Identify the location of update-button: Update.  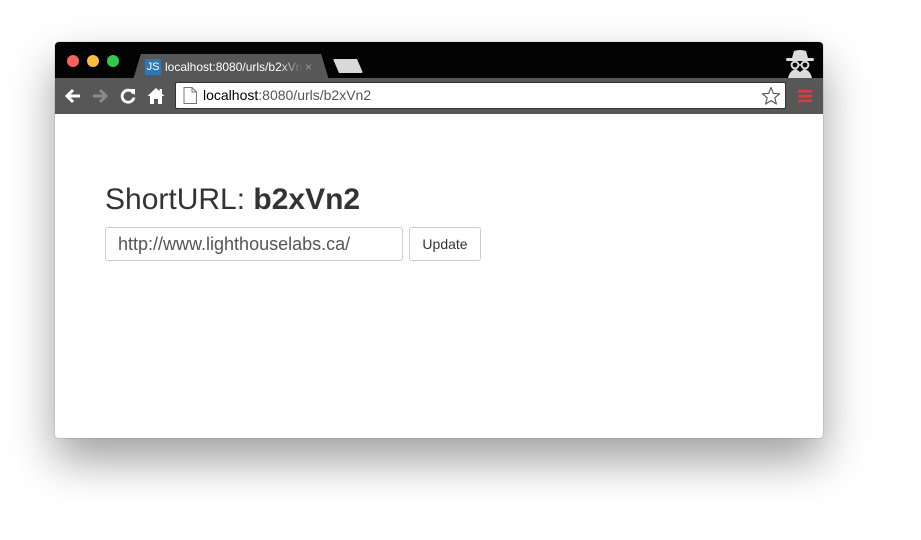
(445, 244).